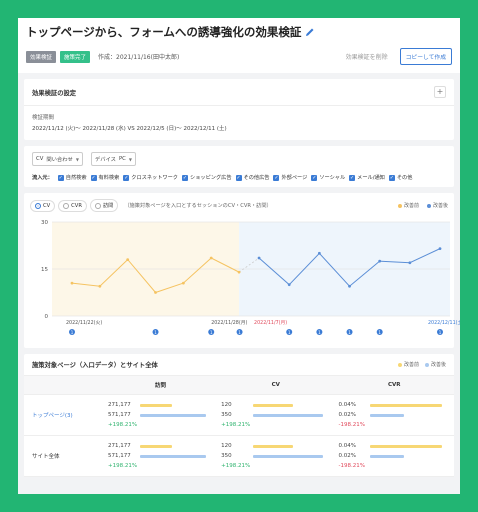 This screenshot has height=512, width=478. Describe the element at coordinates (44, 223) in the screenshot. I see `y-tick-label: 30` at that location.